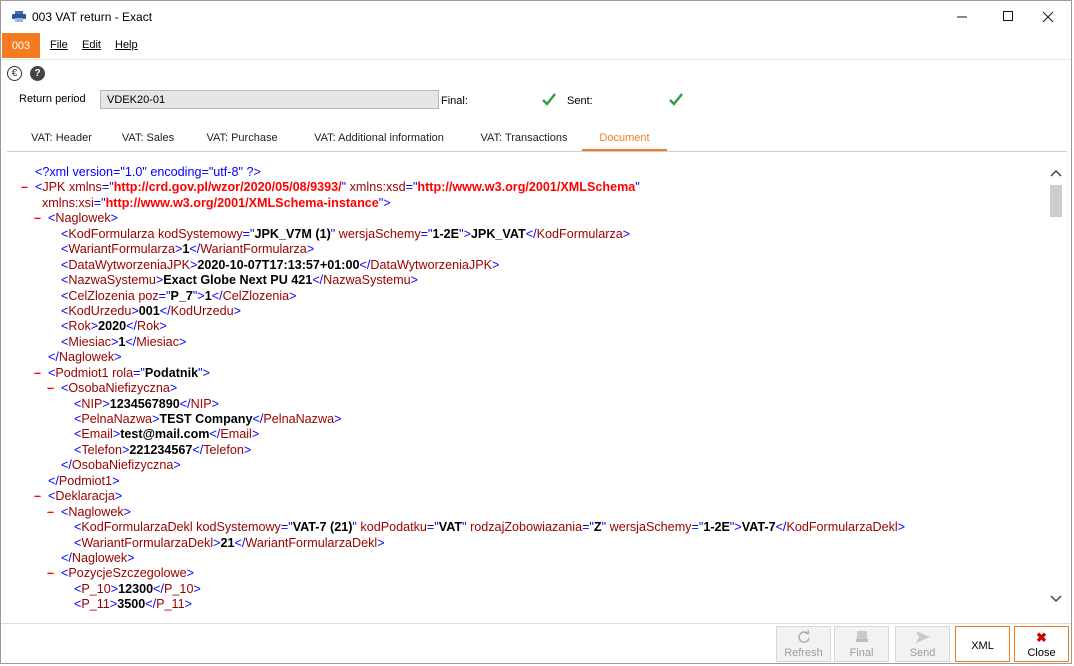 This screenshot has width=1074, height=666. I want to click on xml-line-content: <Rok>2020</Rok>, so click(114, 326).